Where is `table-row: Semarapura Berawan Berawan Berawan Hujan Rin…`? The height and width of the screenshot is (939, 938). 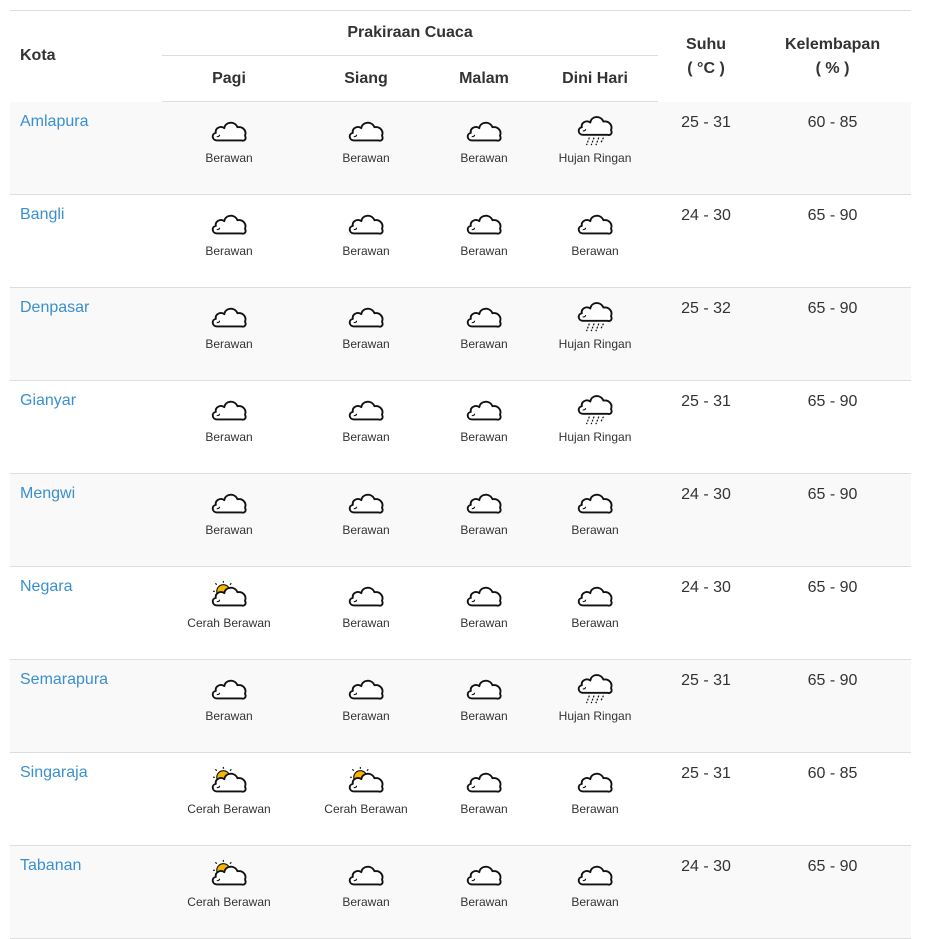
table-row: Semarapura Berawan Berawan Berawan Hujan Rin… is located at coordinates (461, 706).